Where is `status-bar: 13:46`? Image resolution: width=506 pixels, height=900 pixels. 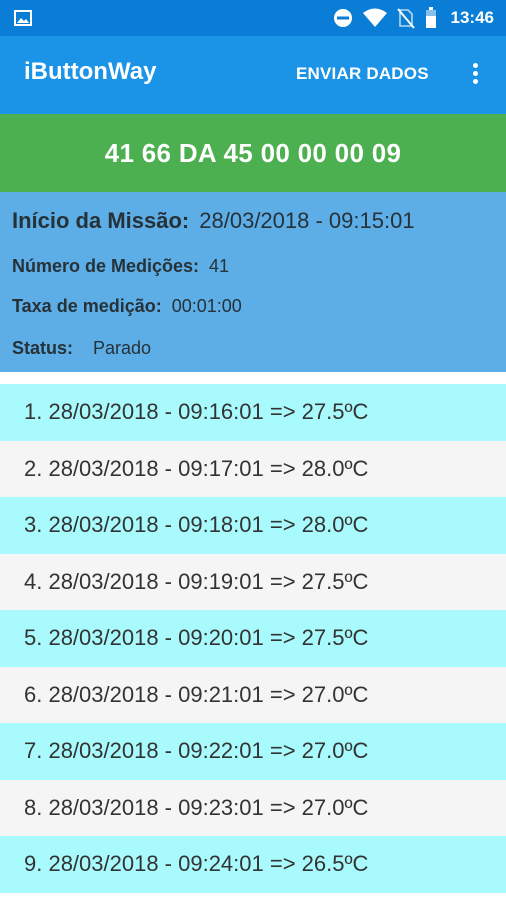
status-bar: 13:46 is located at coordinates (253, 18).